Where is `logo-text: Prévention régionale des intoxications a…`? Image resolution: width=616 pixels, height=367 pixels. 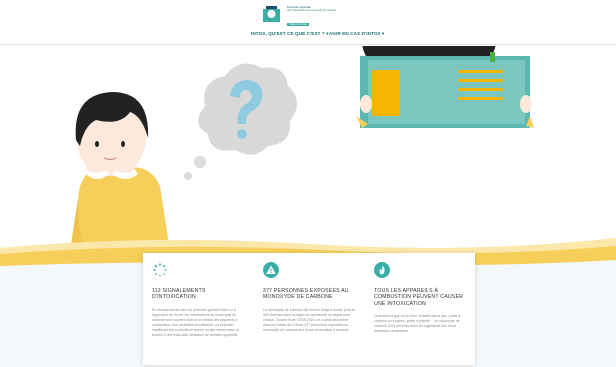 logo-text: Prévention régionale des intoxications a… is located at coordinates (320, 18).